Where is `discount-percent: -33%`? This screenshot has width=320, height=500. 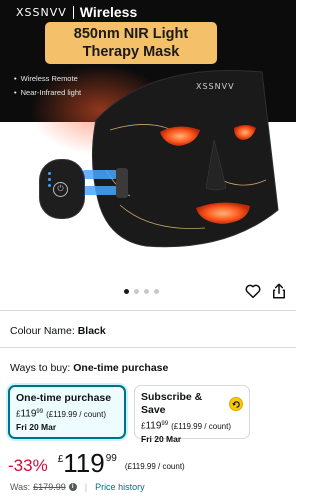
discount-percent: -33% is located at coordinates (28, 465).